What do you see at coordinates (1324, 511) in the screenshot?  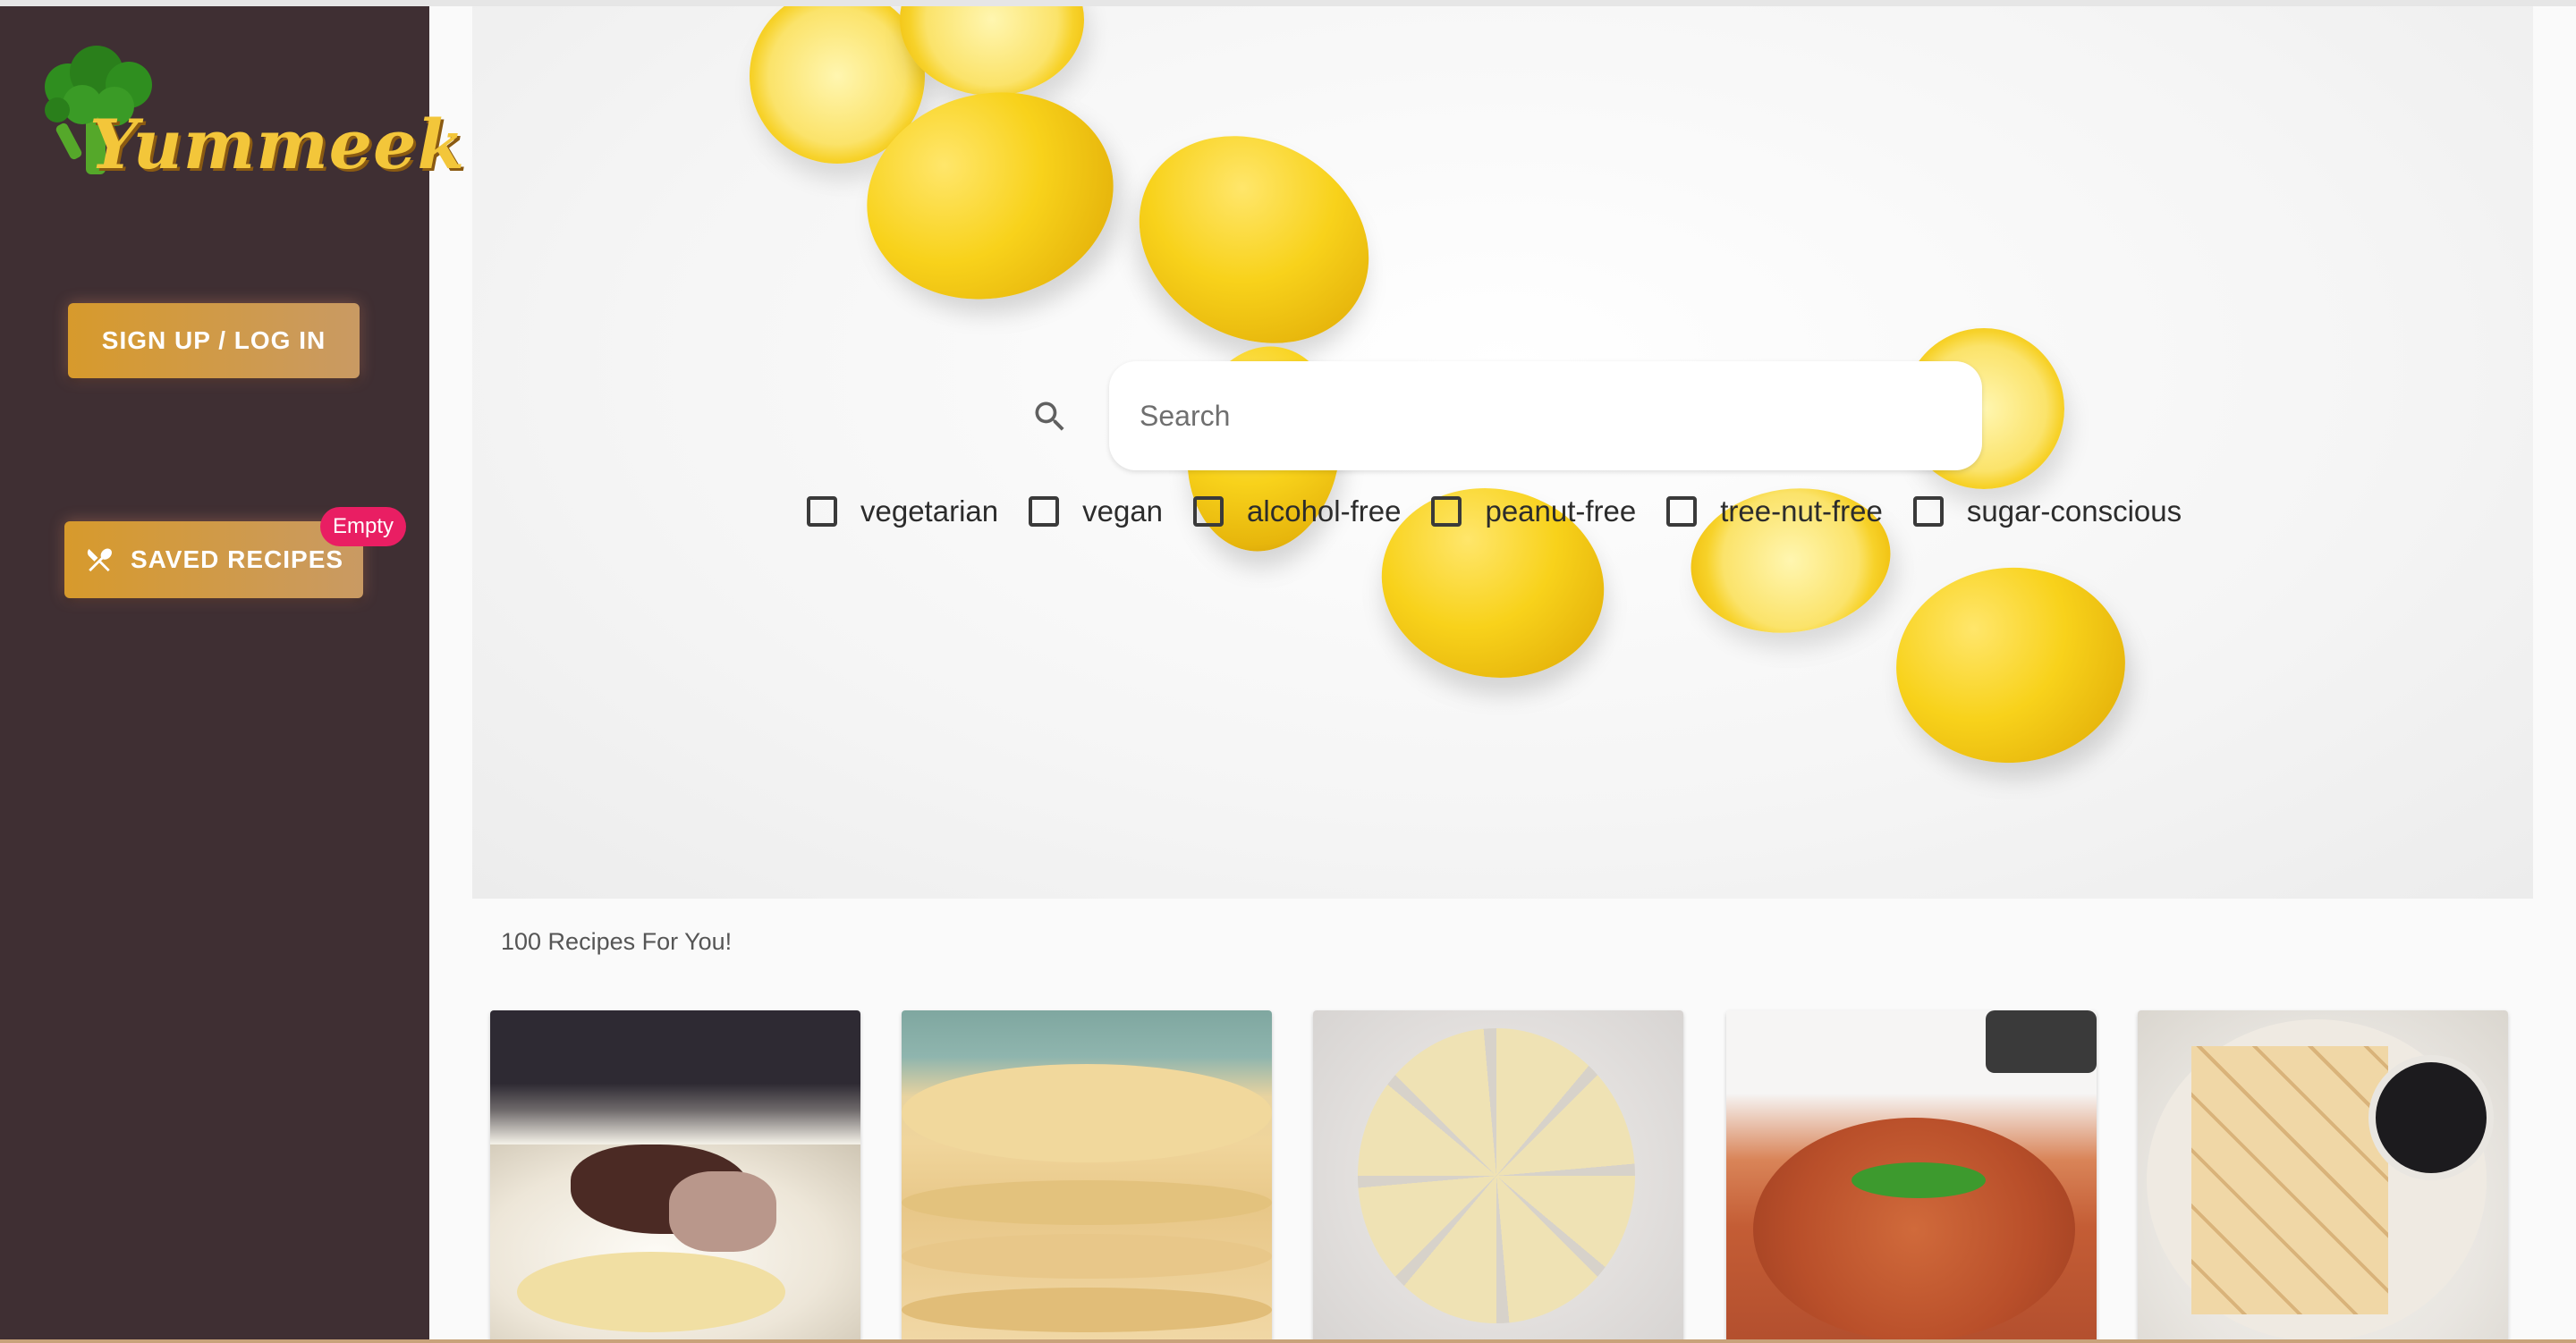 I see `filter-label: alcohol-free` at bounding box center [1324, 511].